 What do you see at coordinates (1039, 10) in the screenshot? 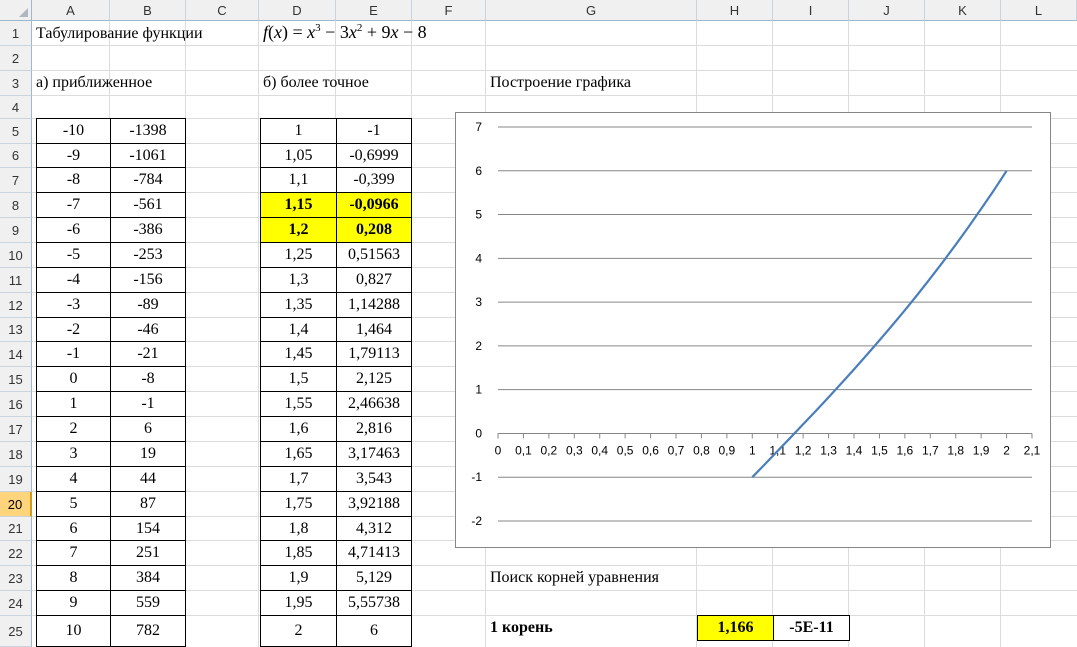
I see `column-header-l: L` at bounding box center [1039, 10].